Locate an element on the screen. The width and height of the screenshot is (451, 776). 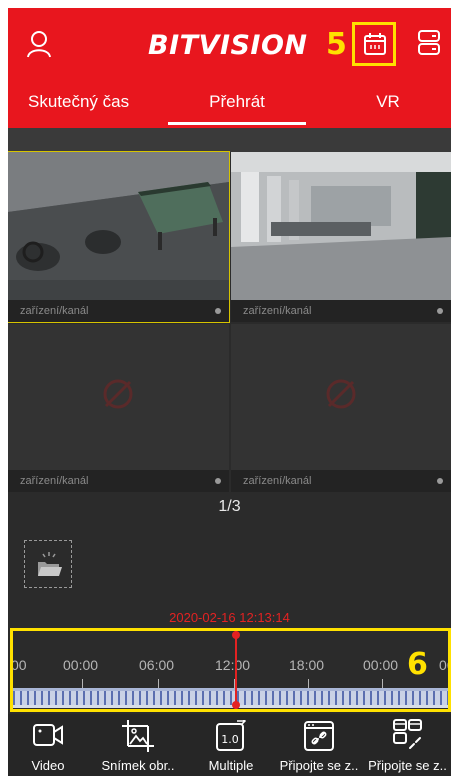
video-cell-3: zařízení/kanál is located at coordinates (118, 408).